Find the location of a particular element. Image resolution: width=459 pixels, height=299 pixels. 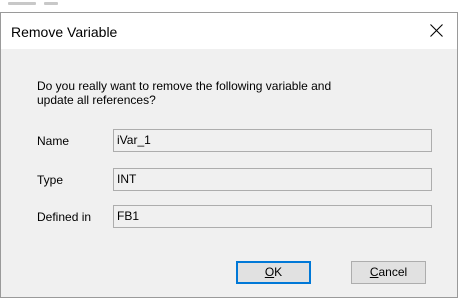

ok-mnemonic: O is located at coordinates (269, 272).